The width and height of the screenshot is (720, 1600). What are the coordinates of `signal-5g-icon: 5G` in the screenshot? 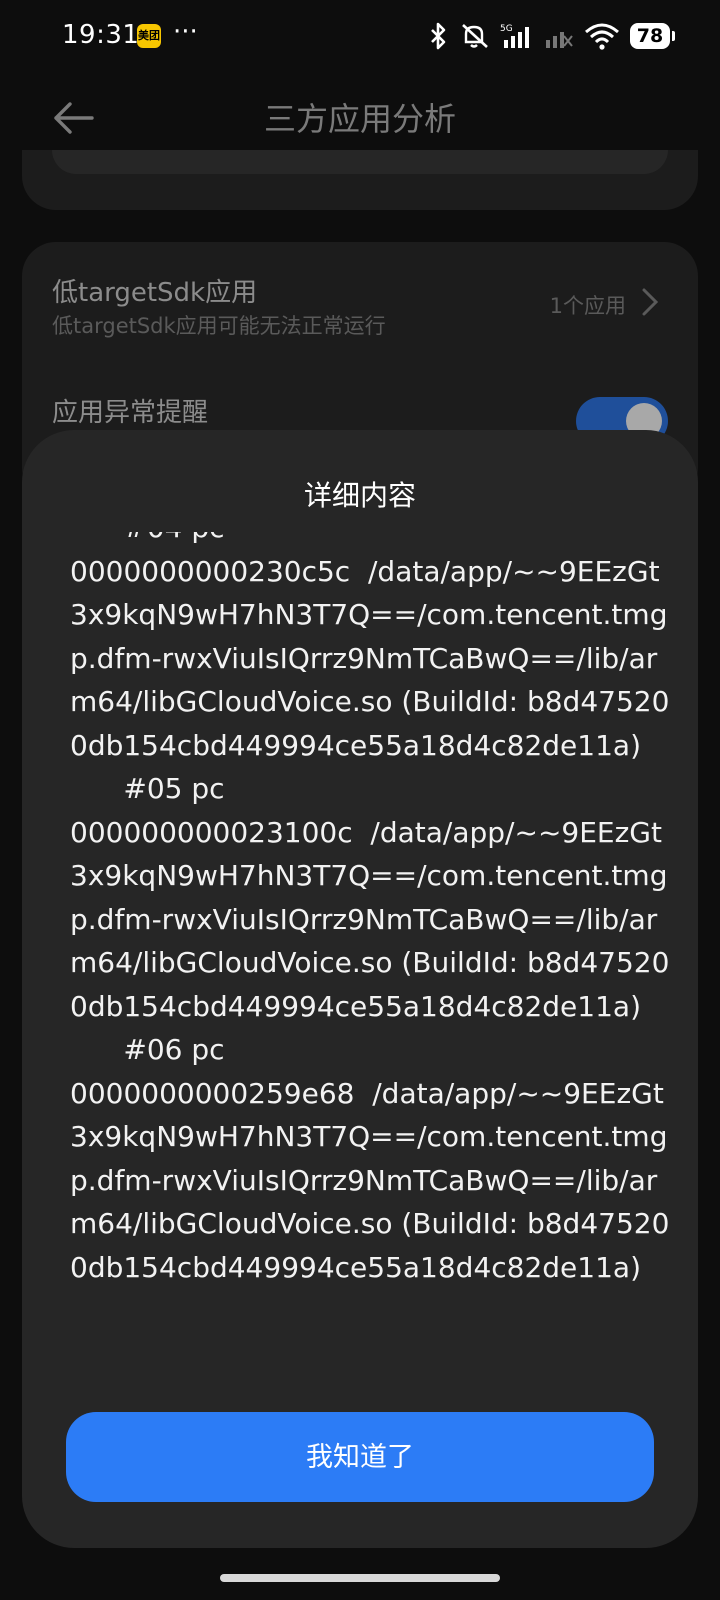 It's located at (517, 36).